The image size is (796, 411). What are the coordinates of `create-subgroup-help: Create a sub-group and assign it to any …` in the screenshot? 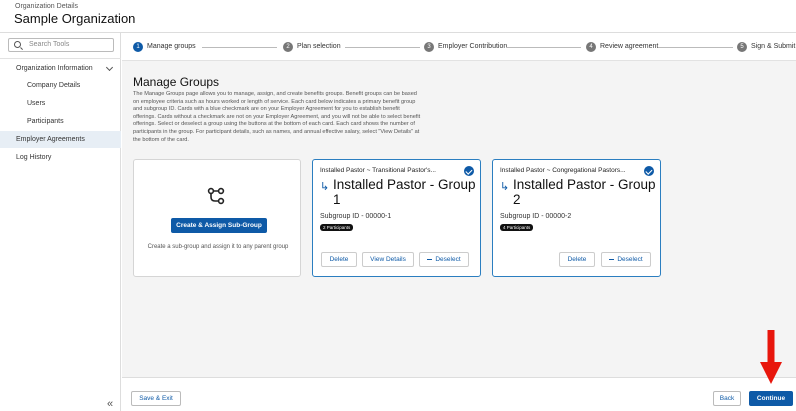 It's located at (218, 247).